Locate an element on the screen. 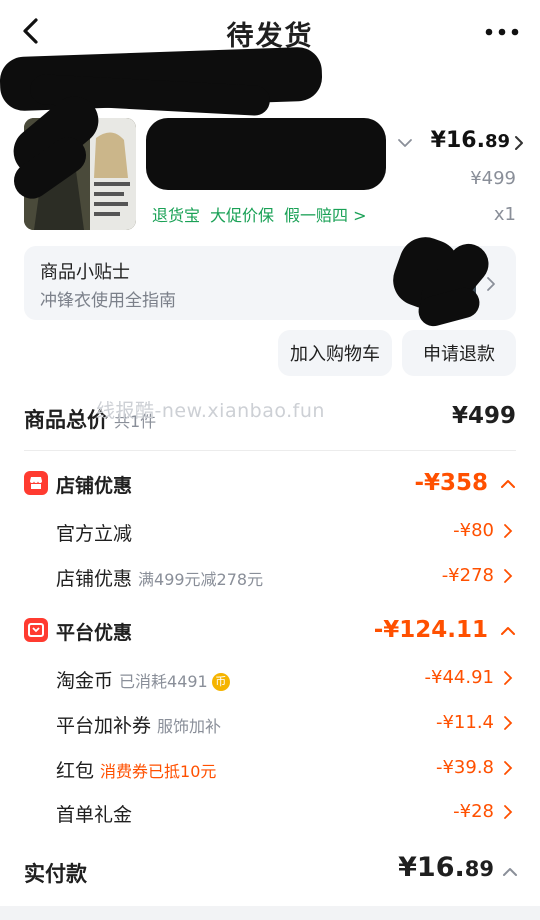 Image resolution: width=540 pixels, height=920 pixels. request-refund-button: 申请退款 is located at coordinates (459, 353).